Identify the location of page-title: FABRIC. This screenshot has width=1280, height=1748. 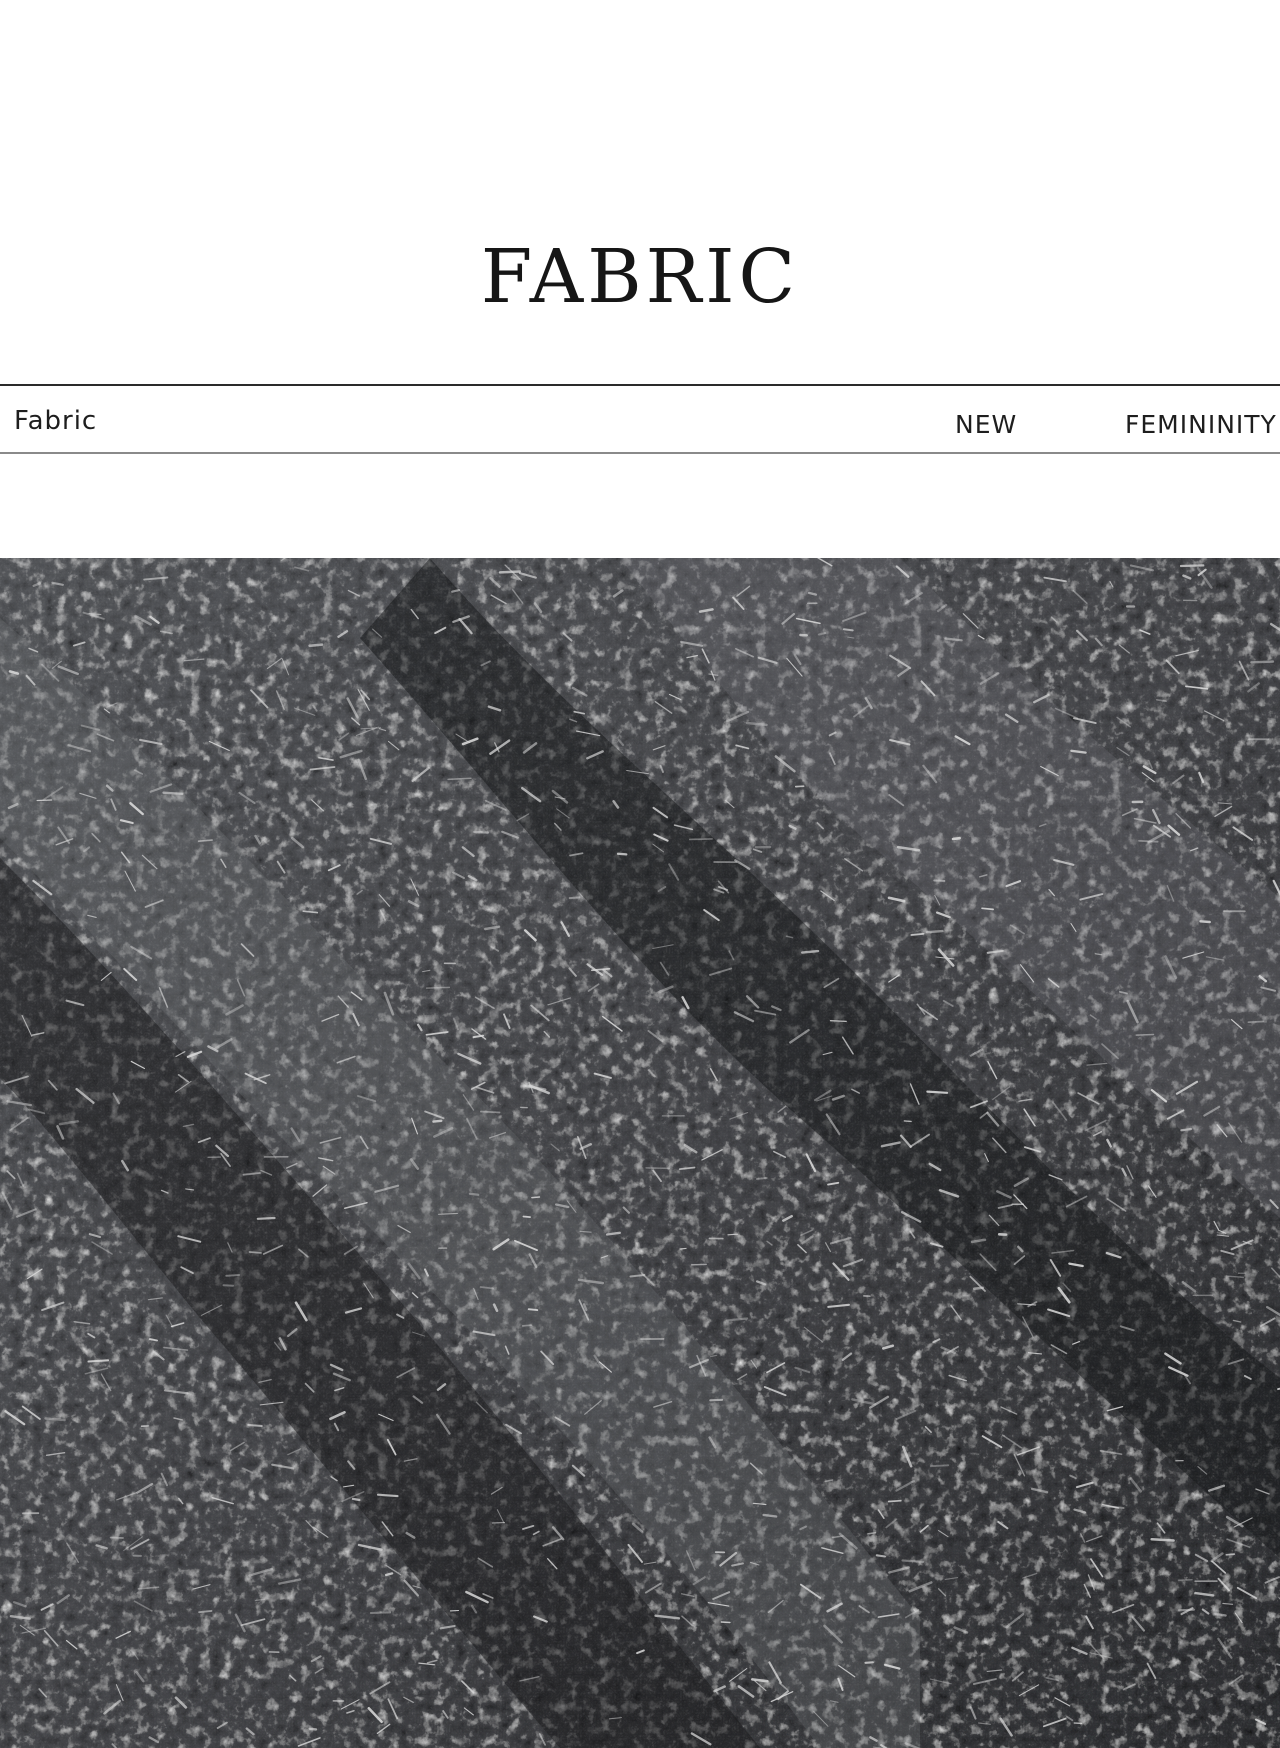
(640, 277).